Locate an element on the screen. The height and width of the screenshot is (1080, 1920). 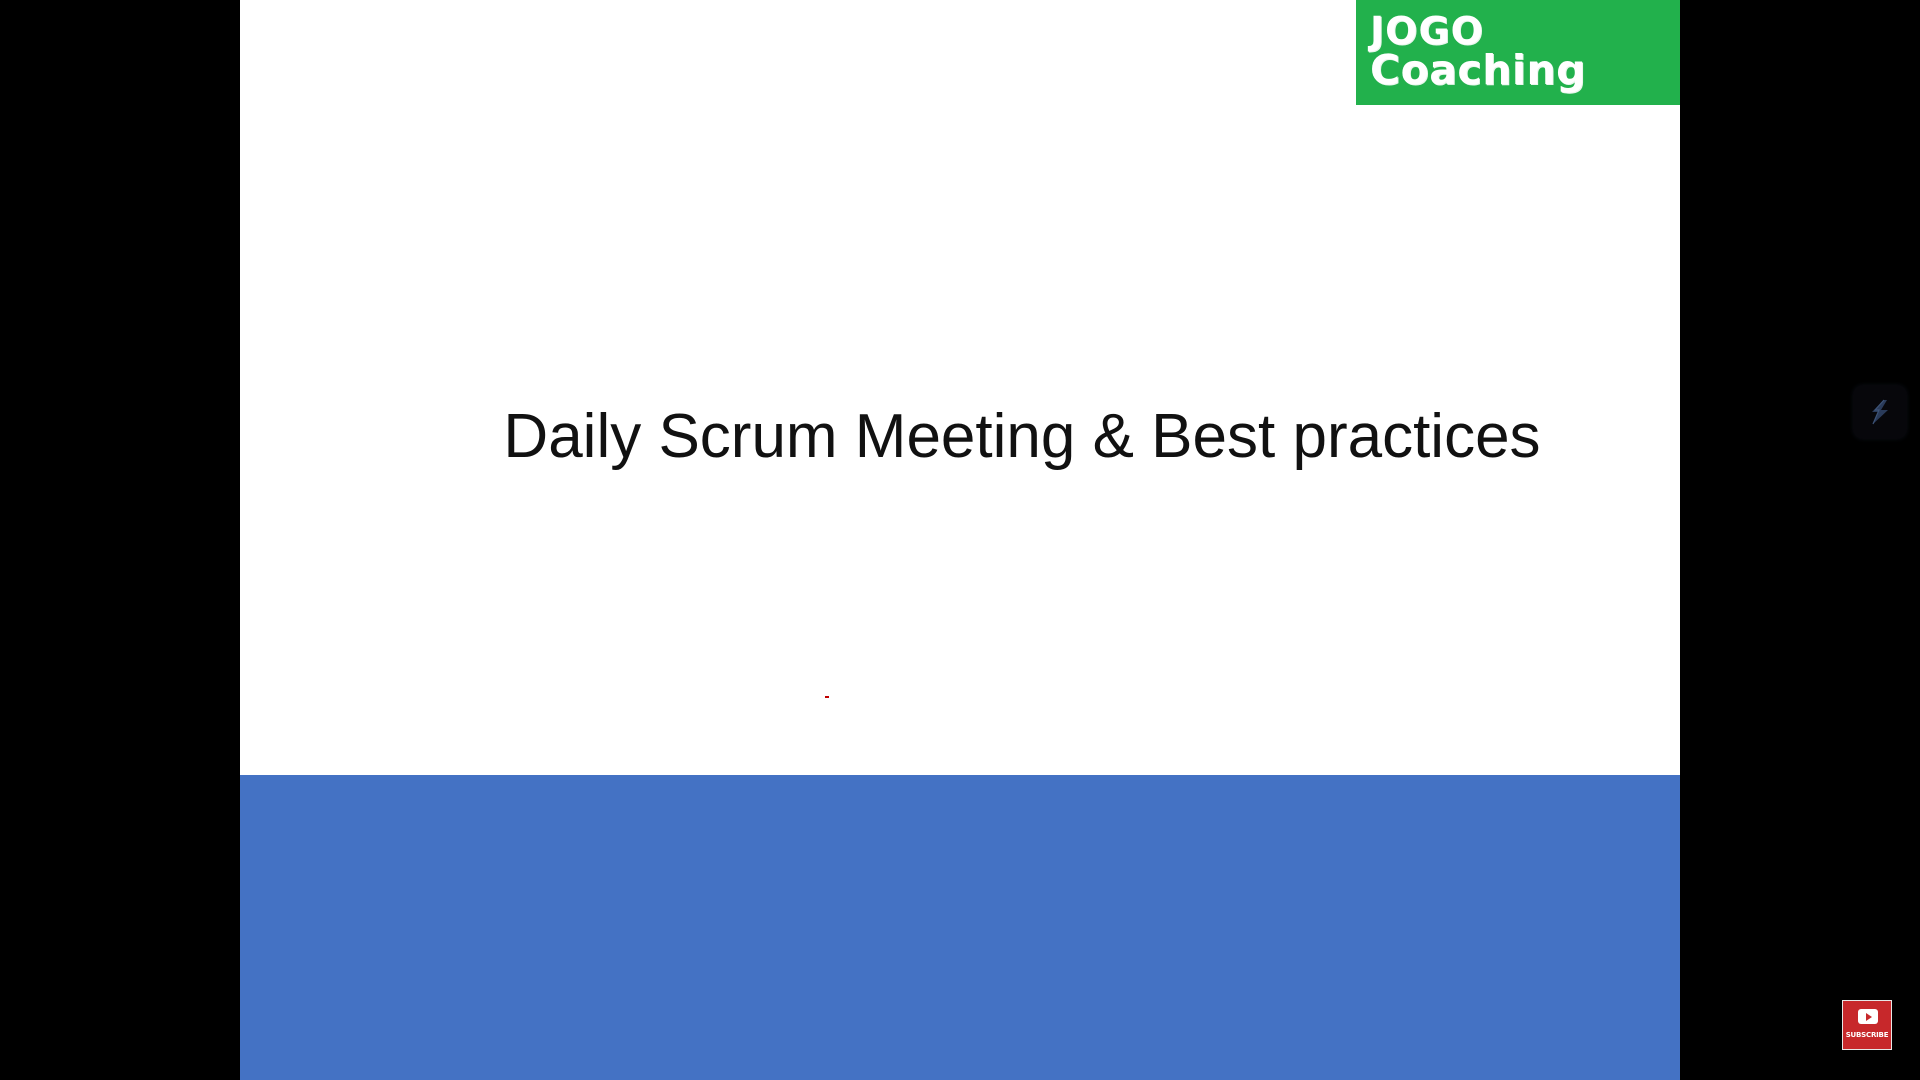
stylized-s-logo-icon-svg is located at coordinates (1880, 412).